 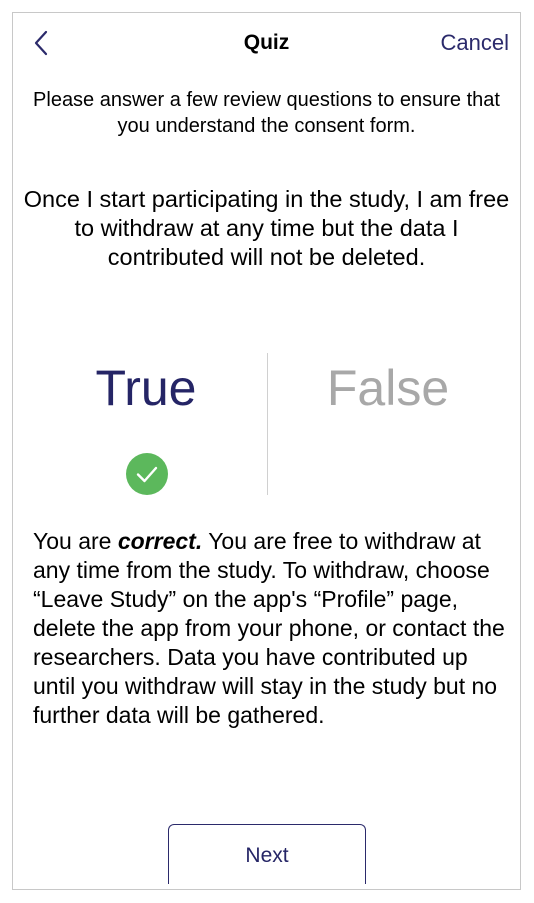 I want to click on cancel-button: Cancel, so click(x=475, y=43).